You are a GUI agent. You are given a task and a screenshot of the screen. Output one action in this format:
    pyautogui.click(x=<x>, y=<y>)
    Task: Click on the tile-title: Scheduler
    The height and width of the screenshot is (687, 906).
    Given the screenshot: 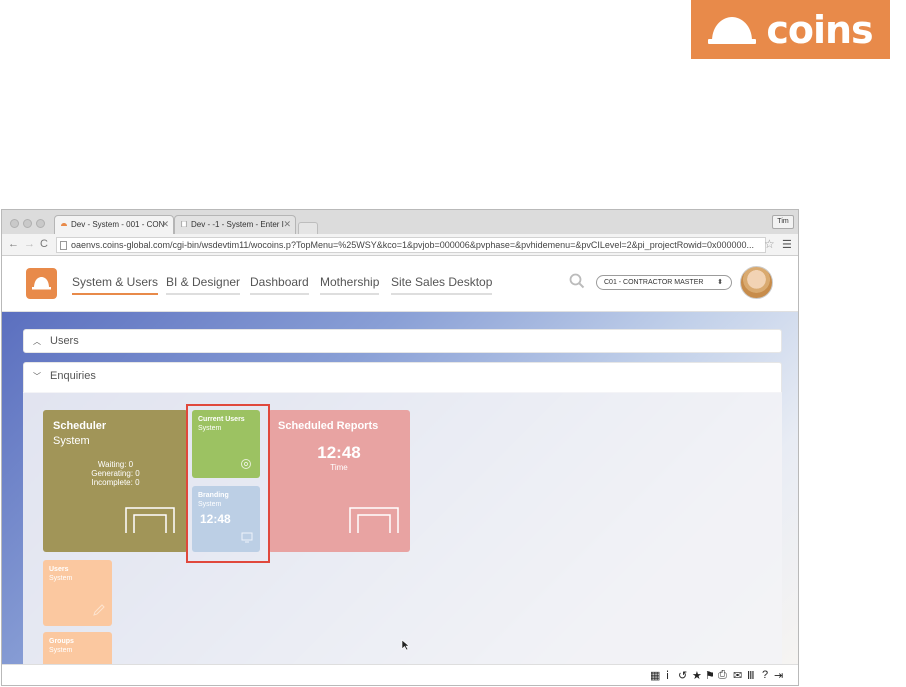 What is the action you would take?
    pyautogui.click(x=80, y=426)
    